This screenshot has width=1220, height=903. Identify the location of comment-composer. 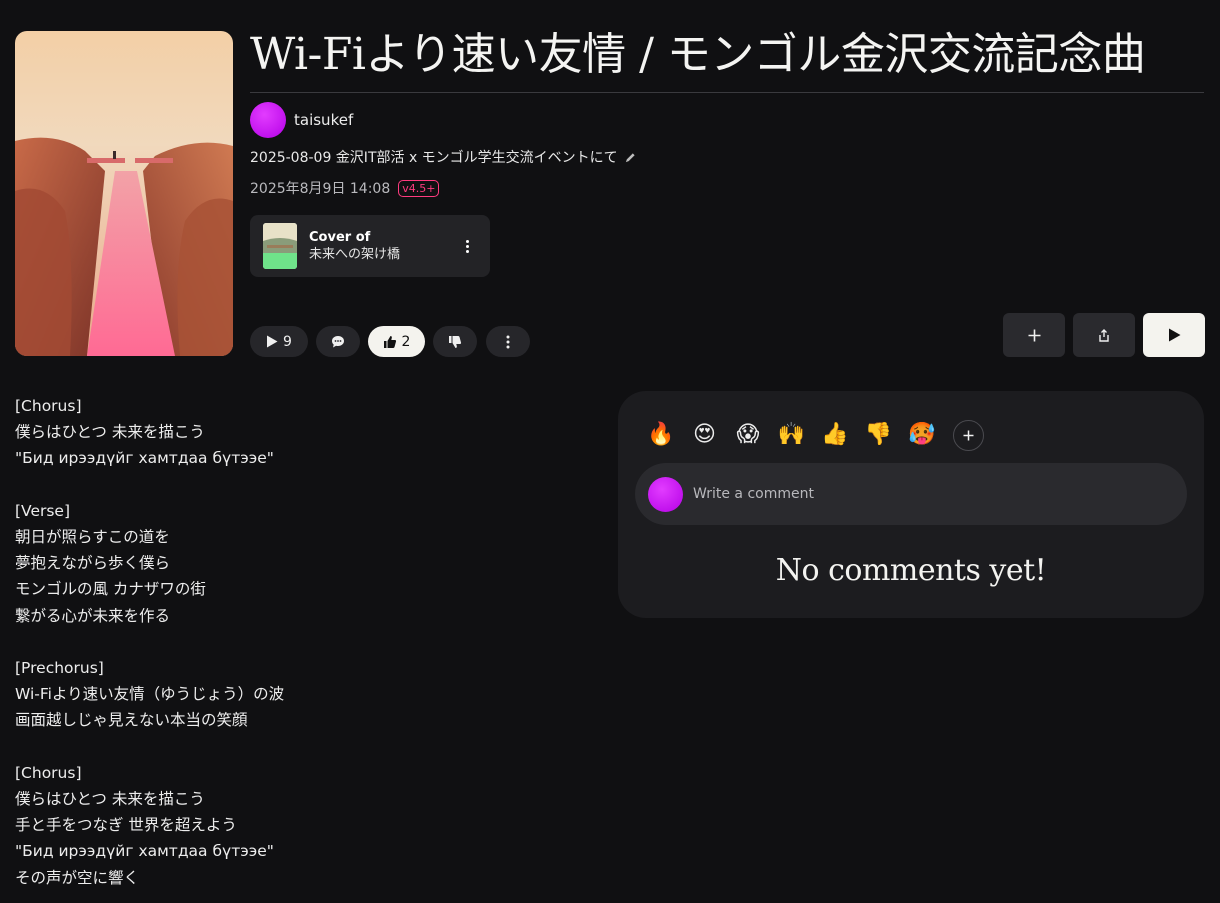
(911, 494).